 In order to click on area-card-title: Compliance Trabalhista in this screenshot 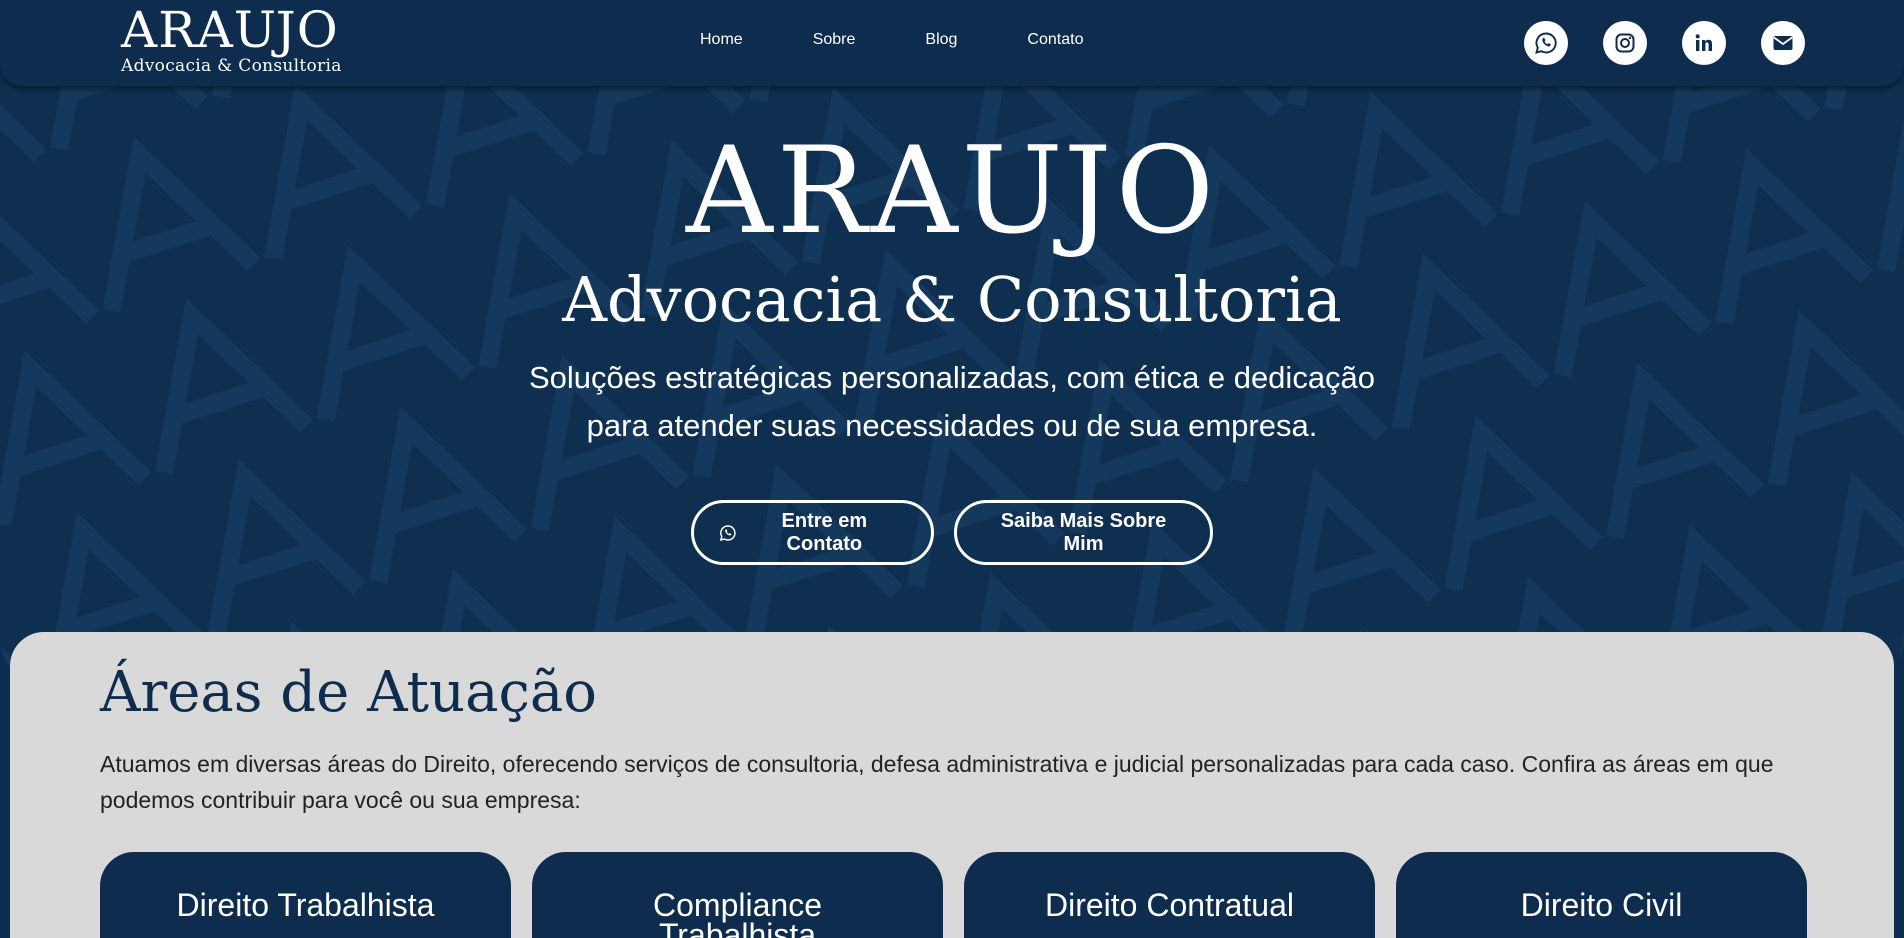, I will do `click(737, 912)`.